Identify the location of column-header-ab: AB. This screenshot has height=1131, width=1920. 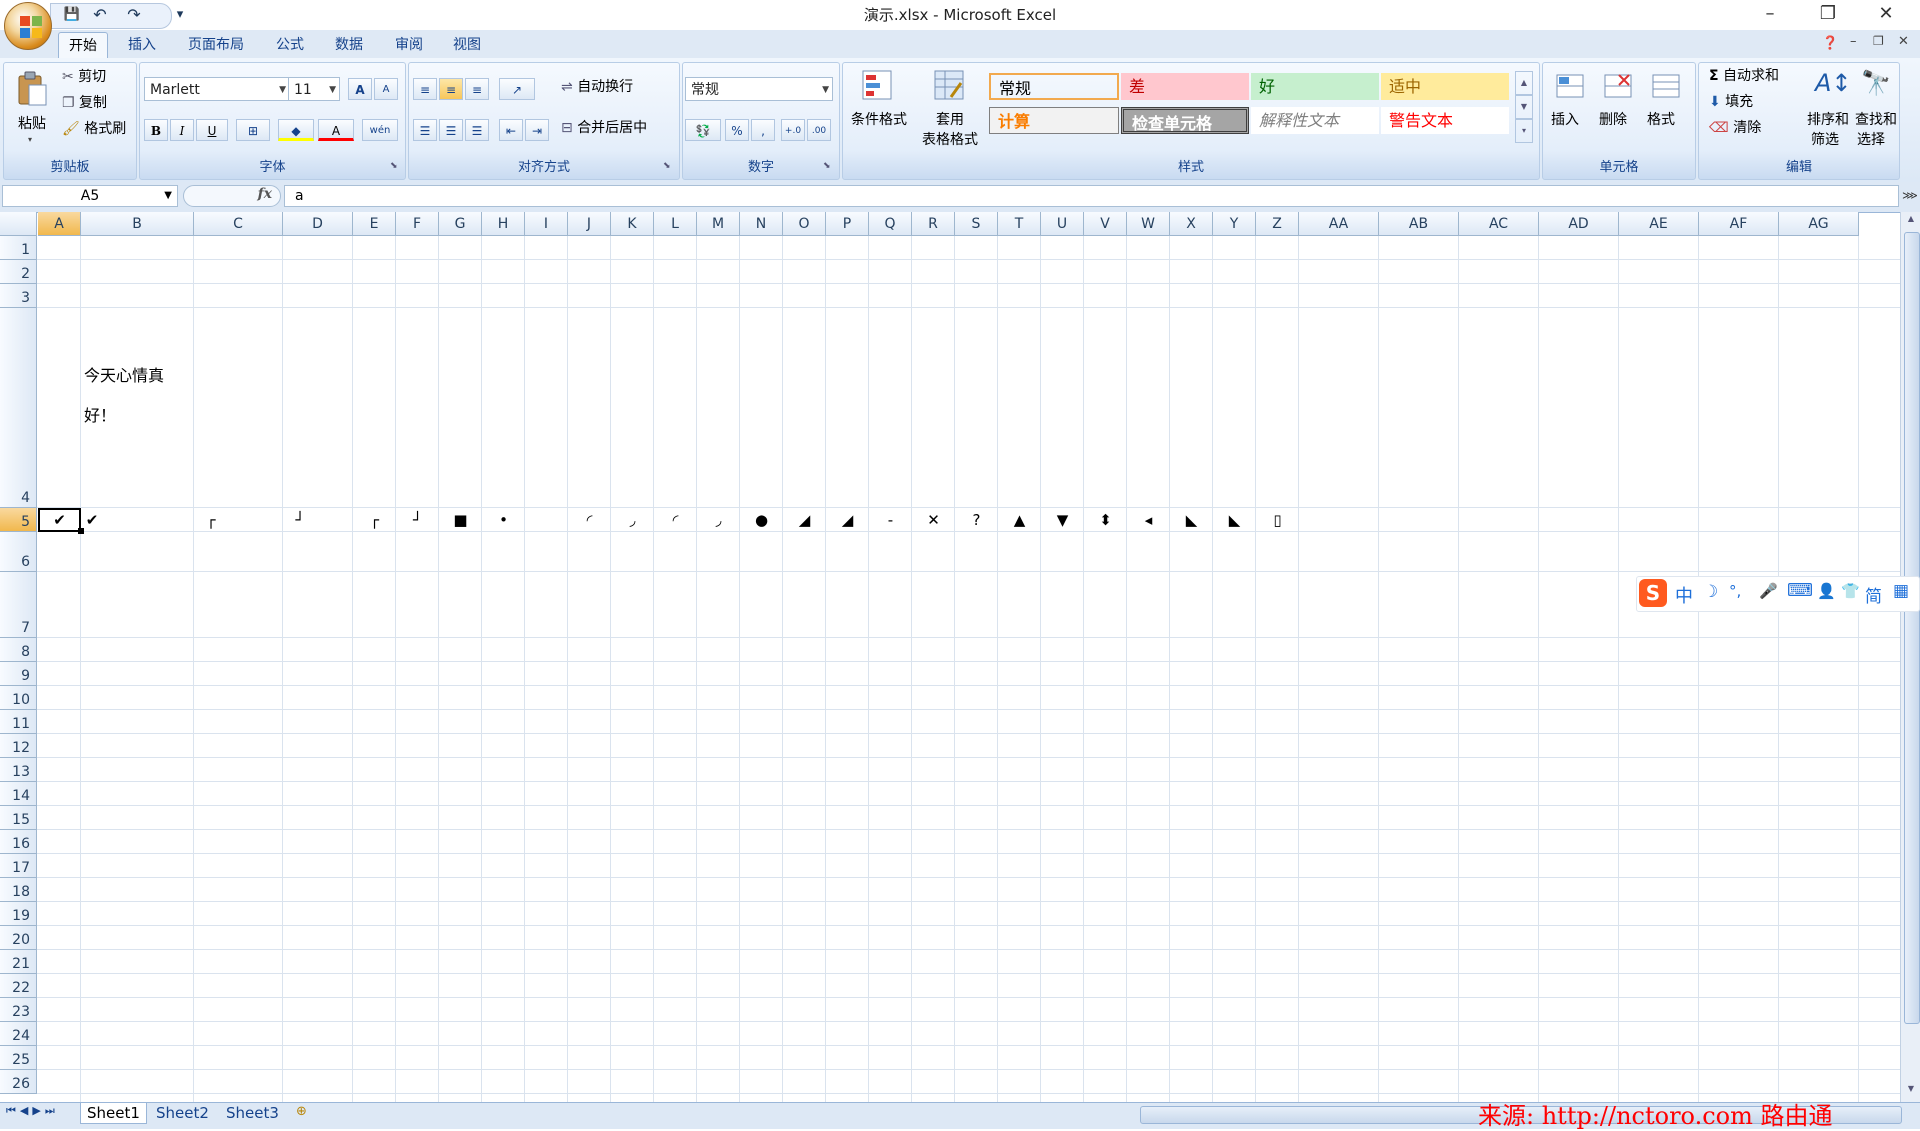
(1419, 224).